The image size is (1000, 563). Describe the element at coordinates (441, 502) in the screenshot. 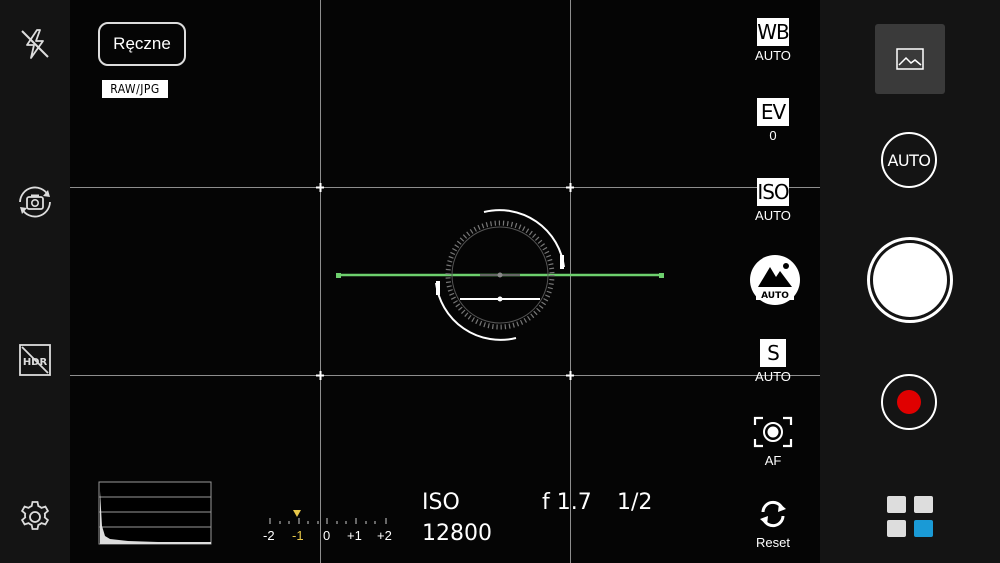

I see `iso-readout-label: ISO` at that location.